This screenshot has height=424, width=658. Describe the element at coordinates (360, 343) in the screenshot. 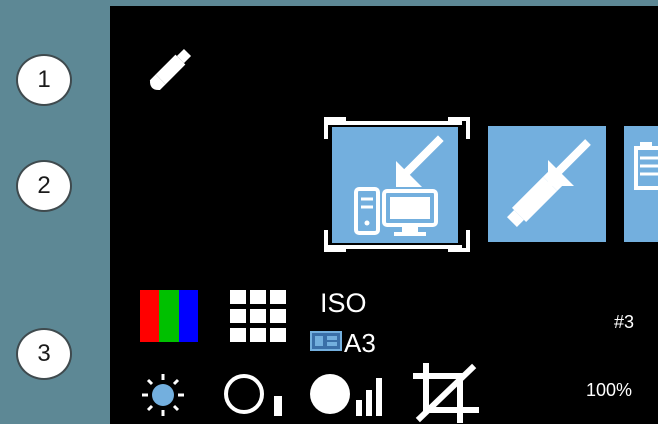

I see `paper-size-label: A3` at that location.